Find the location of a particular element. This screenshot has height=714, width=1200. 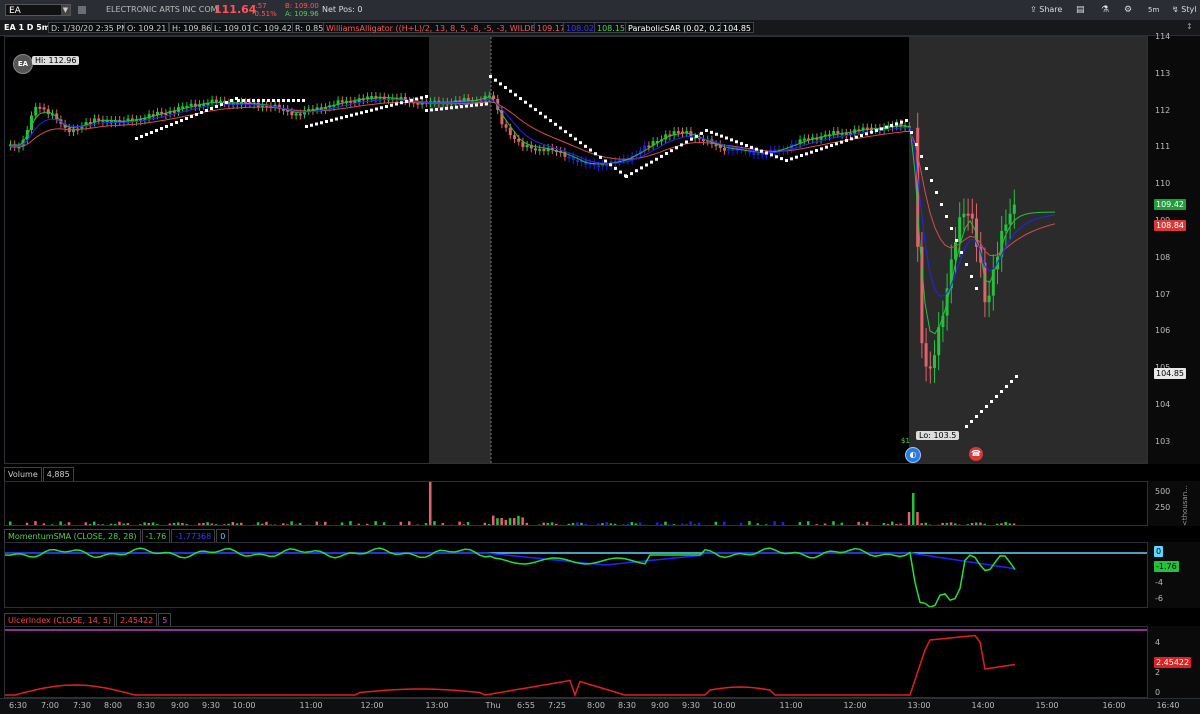

share-button: ⇪ Share is located at coordinates (1046, 10).